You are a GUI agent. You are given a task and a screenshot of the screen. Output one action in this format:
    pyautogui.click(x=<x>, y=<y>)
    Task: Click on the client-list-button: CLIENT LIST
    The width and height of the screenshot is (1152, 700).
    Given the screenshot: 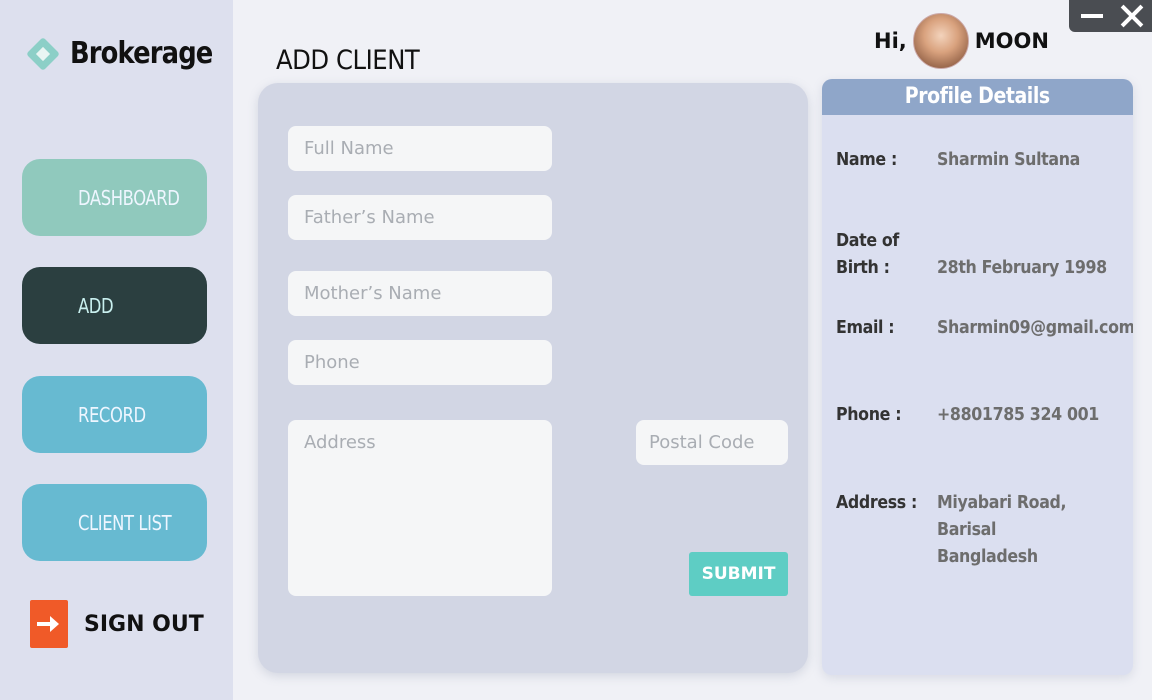 What is the action you would take?
    pyautogui.click(x=114, y=522)
    